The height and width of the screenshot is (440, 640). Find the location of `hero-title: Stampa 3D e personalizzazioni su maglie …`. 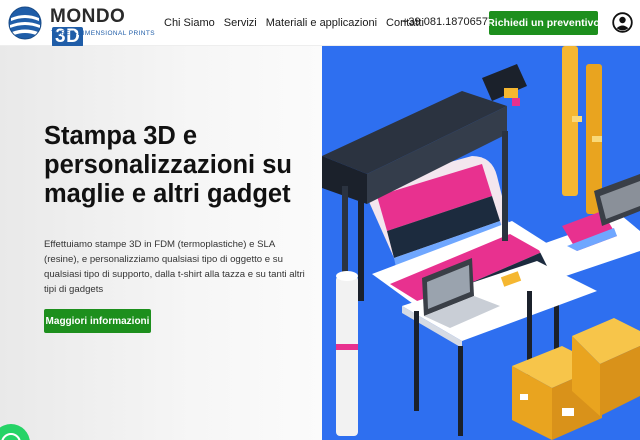

hero-title: Stampa 3D e personalizzazioni su maglie … is located at coordinates (168, 165).